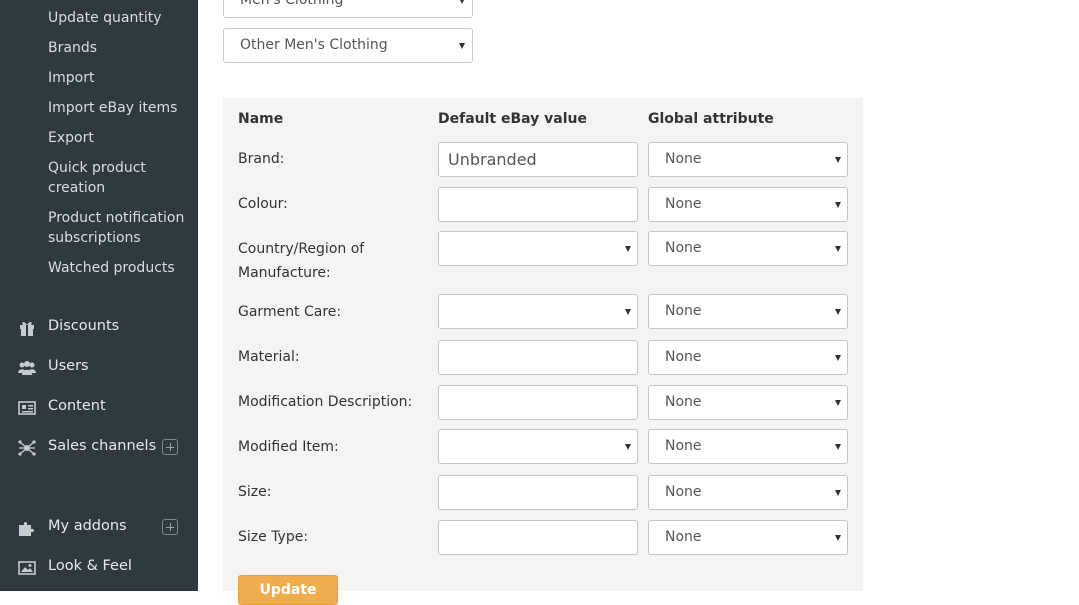  I want to click on sidebar-item-look-and-feel: Look & Feel, so click(99, 568).